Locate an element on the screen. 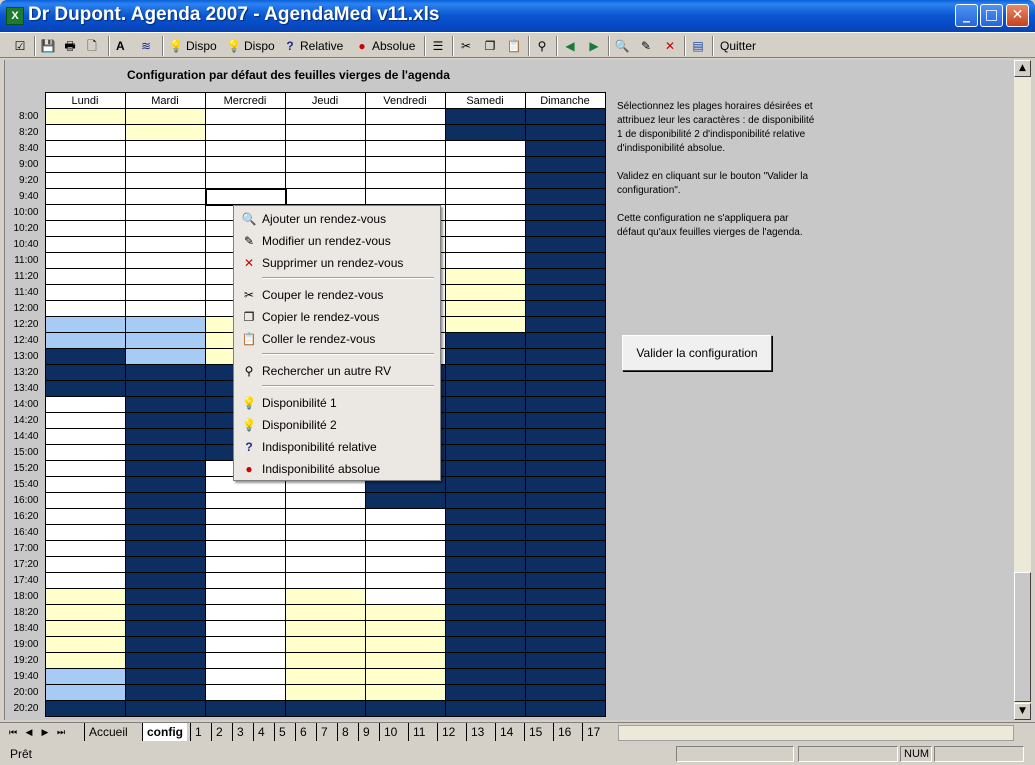 This screenshot has height=765, width=1035. next-button: ▶ is located at coordinates (594, 46).